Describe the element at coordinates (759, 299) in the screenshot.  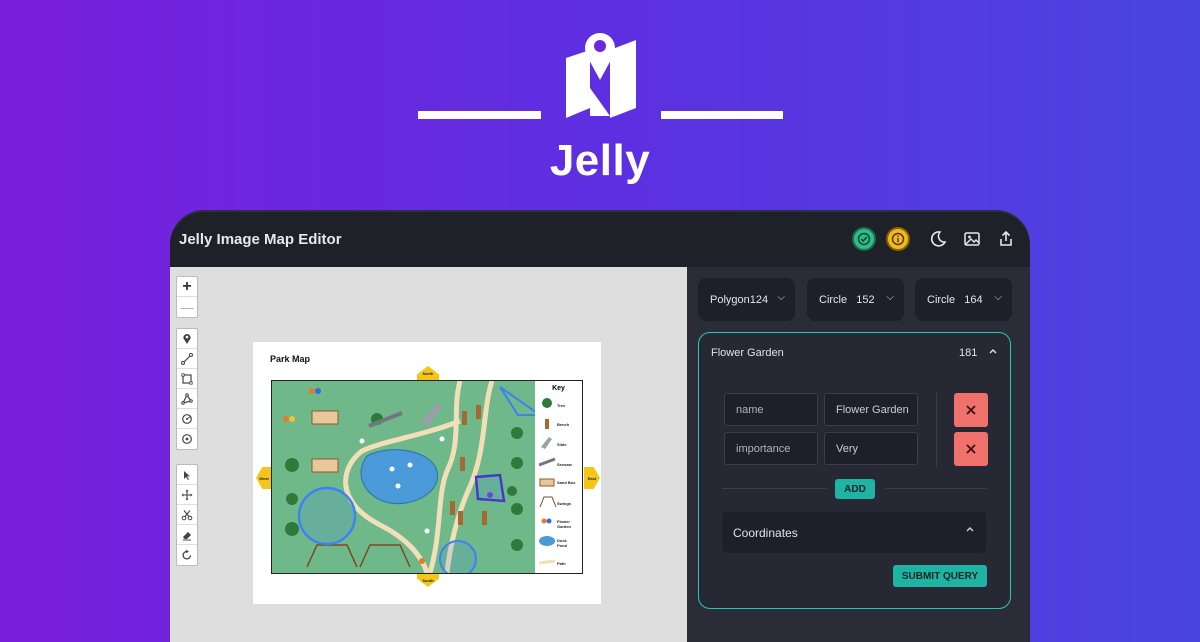
I see `shape-id: 124` at that location.